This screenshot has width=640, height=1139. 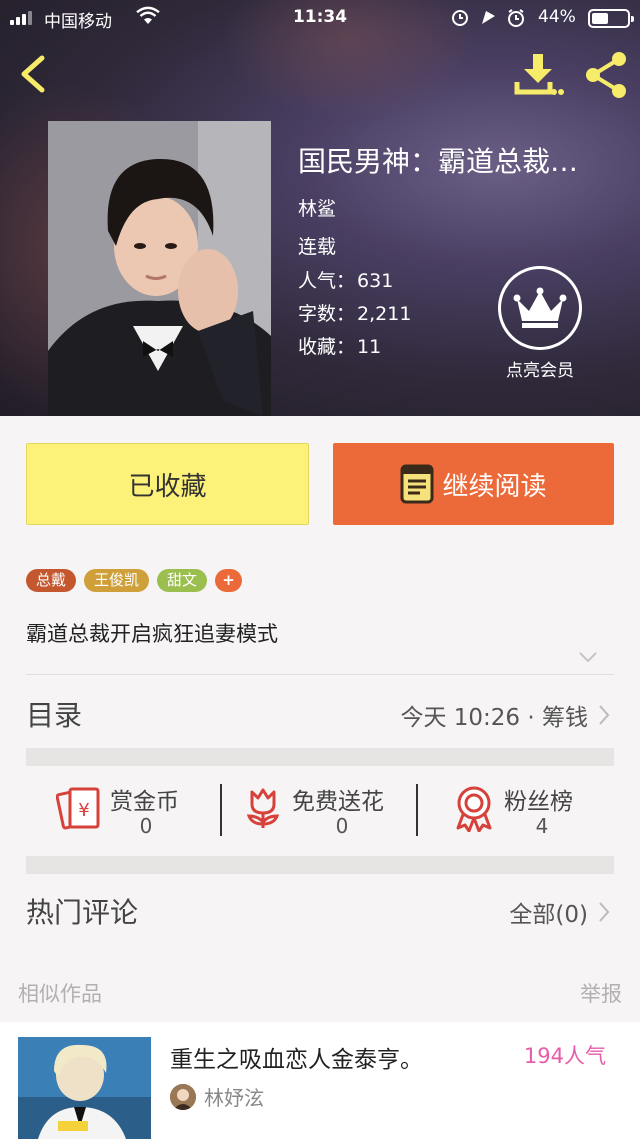 What do you see at coordinates (320, 18) in the screenshot?
I see `status-bar: 中国移动 11:34 44%` at bounding box center [320, 18].